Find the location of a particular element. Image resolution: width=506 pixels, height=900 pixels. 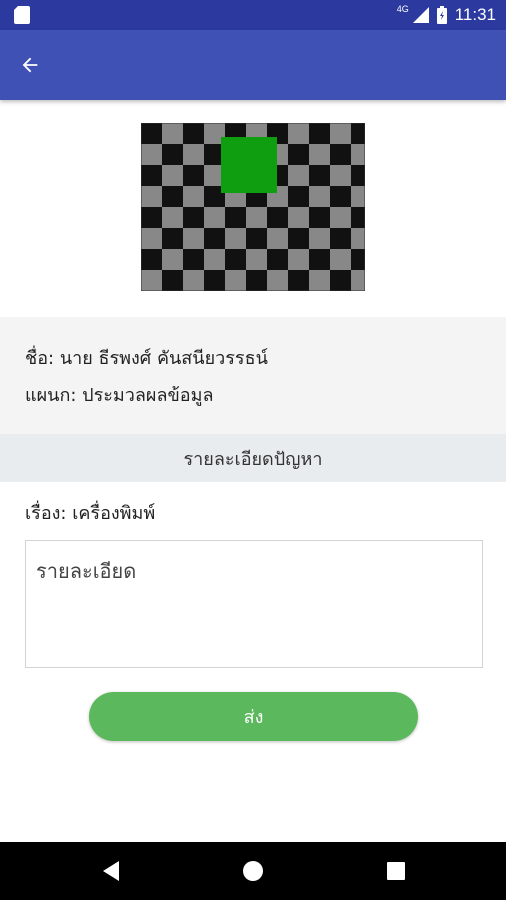

problem-detail-field is located at coordinates (254, 604).